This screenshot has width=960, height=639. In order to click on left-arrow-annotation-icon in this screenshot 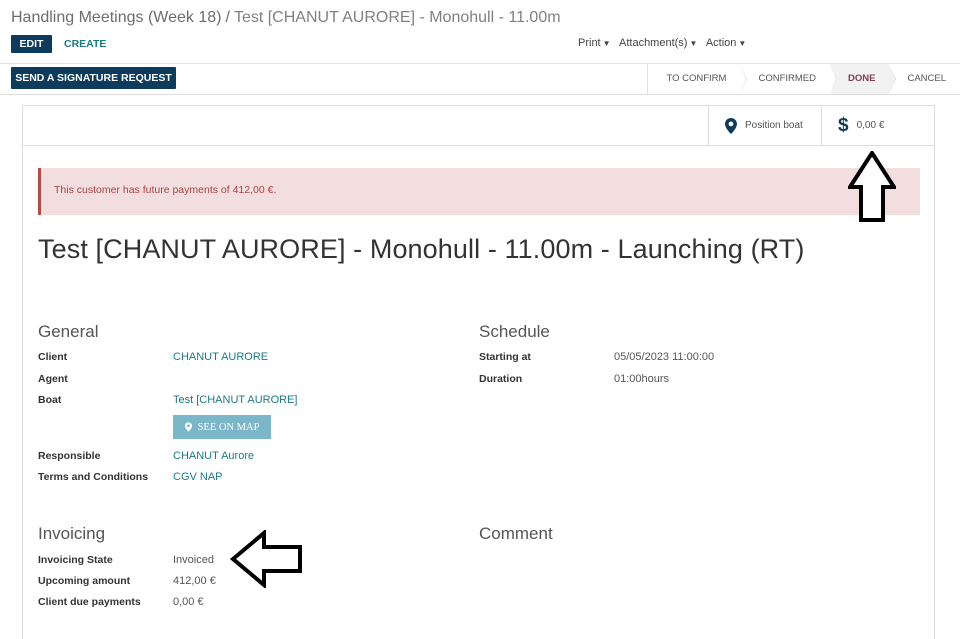, I will do `click(266, 559)`.